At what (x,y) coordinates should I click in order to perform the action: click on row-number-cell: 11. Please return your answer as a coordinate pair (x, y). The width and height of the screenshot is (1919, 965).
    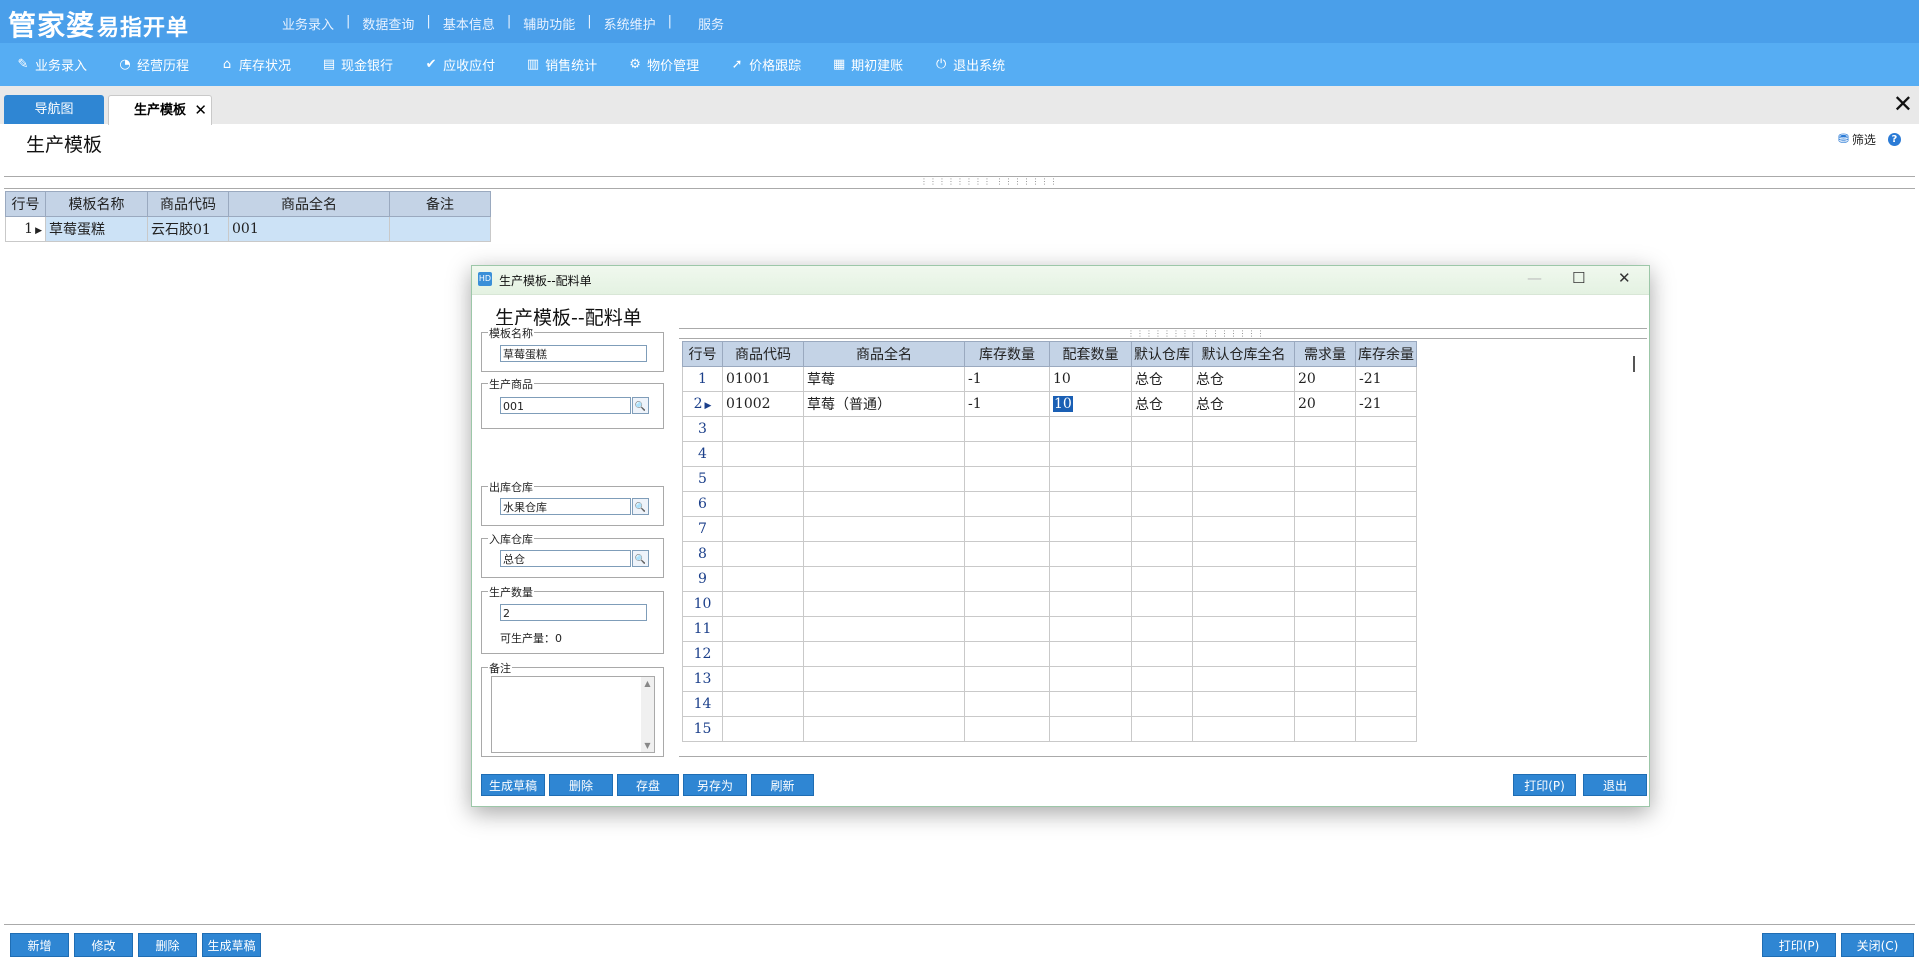
    Looking at the image, I should click on (702, 629).